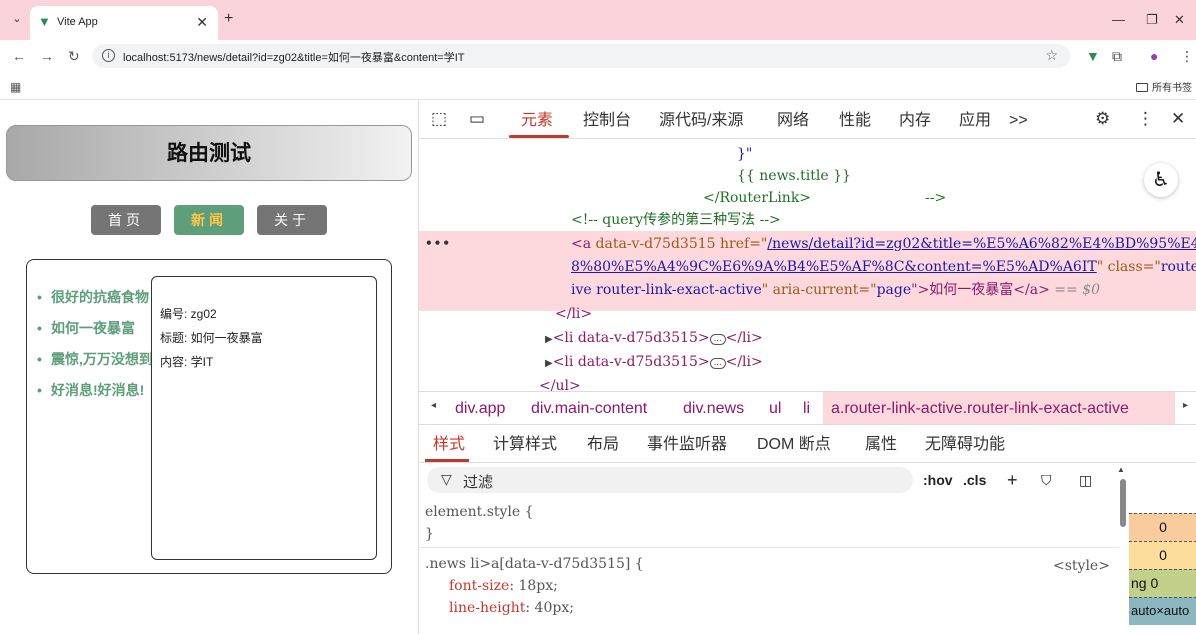 This screenshot has width=1196, height=634. I want to click on tab-close-icon: ✕, so click(202, 22).